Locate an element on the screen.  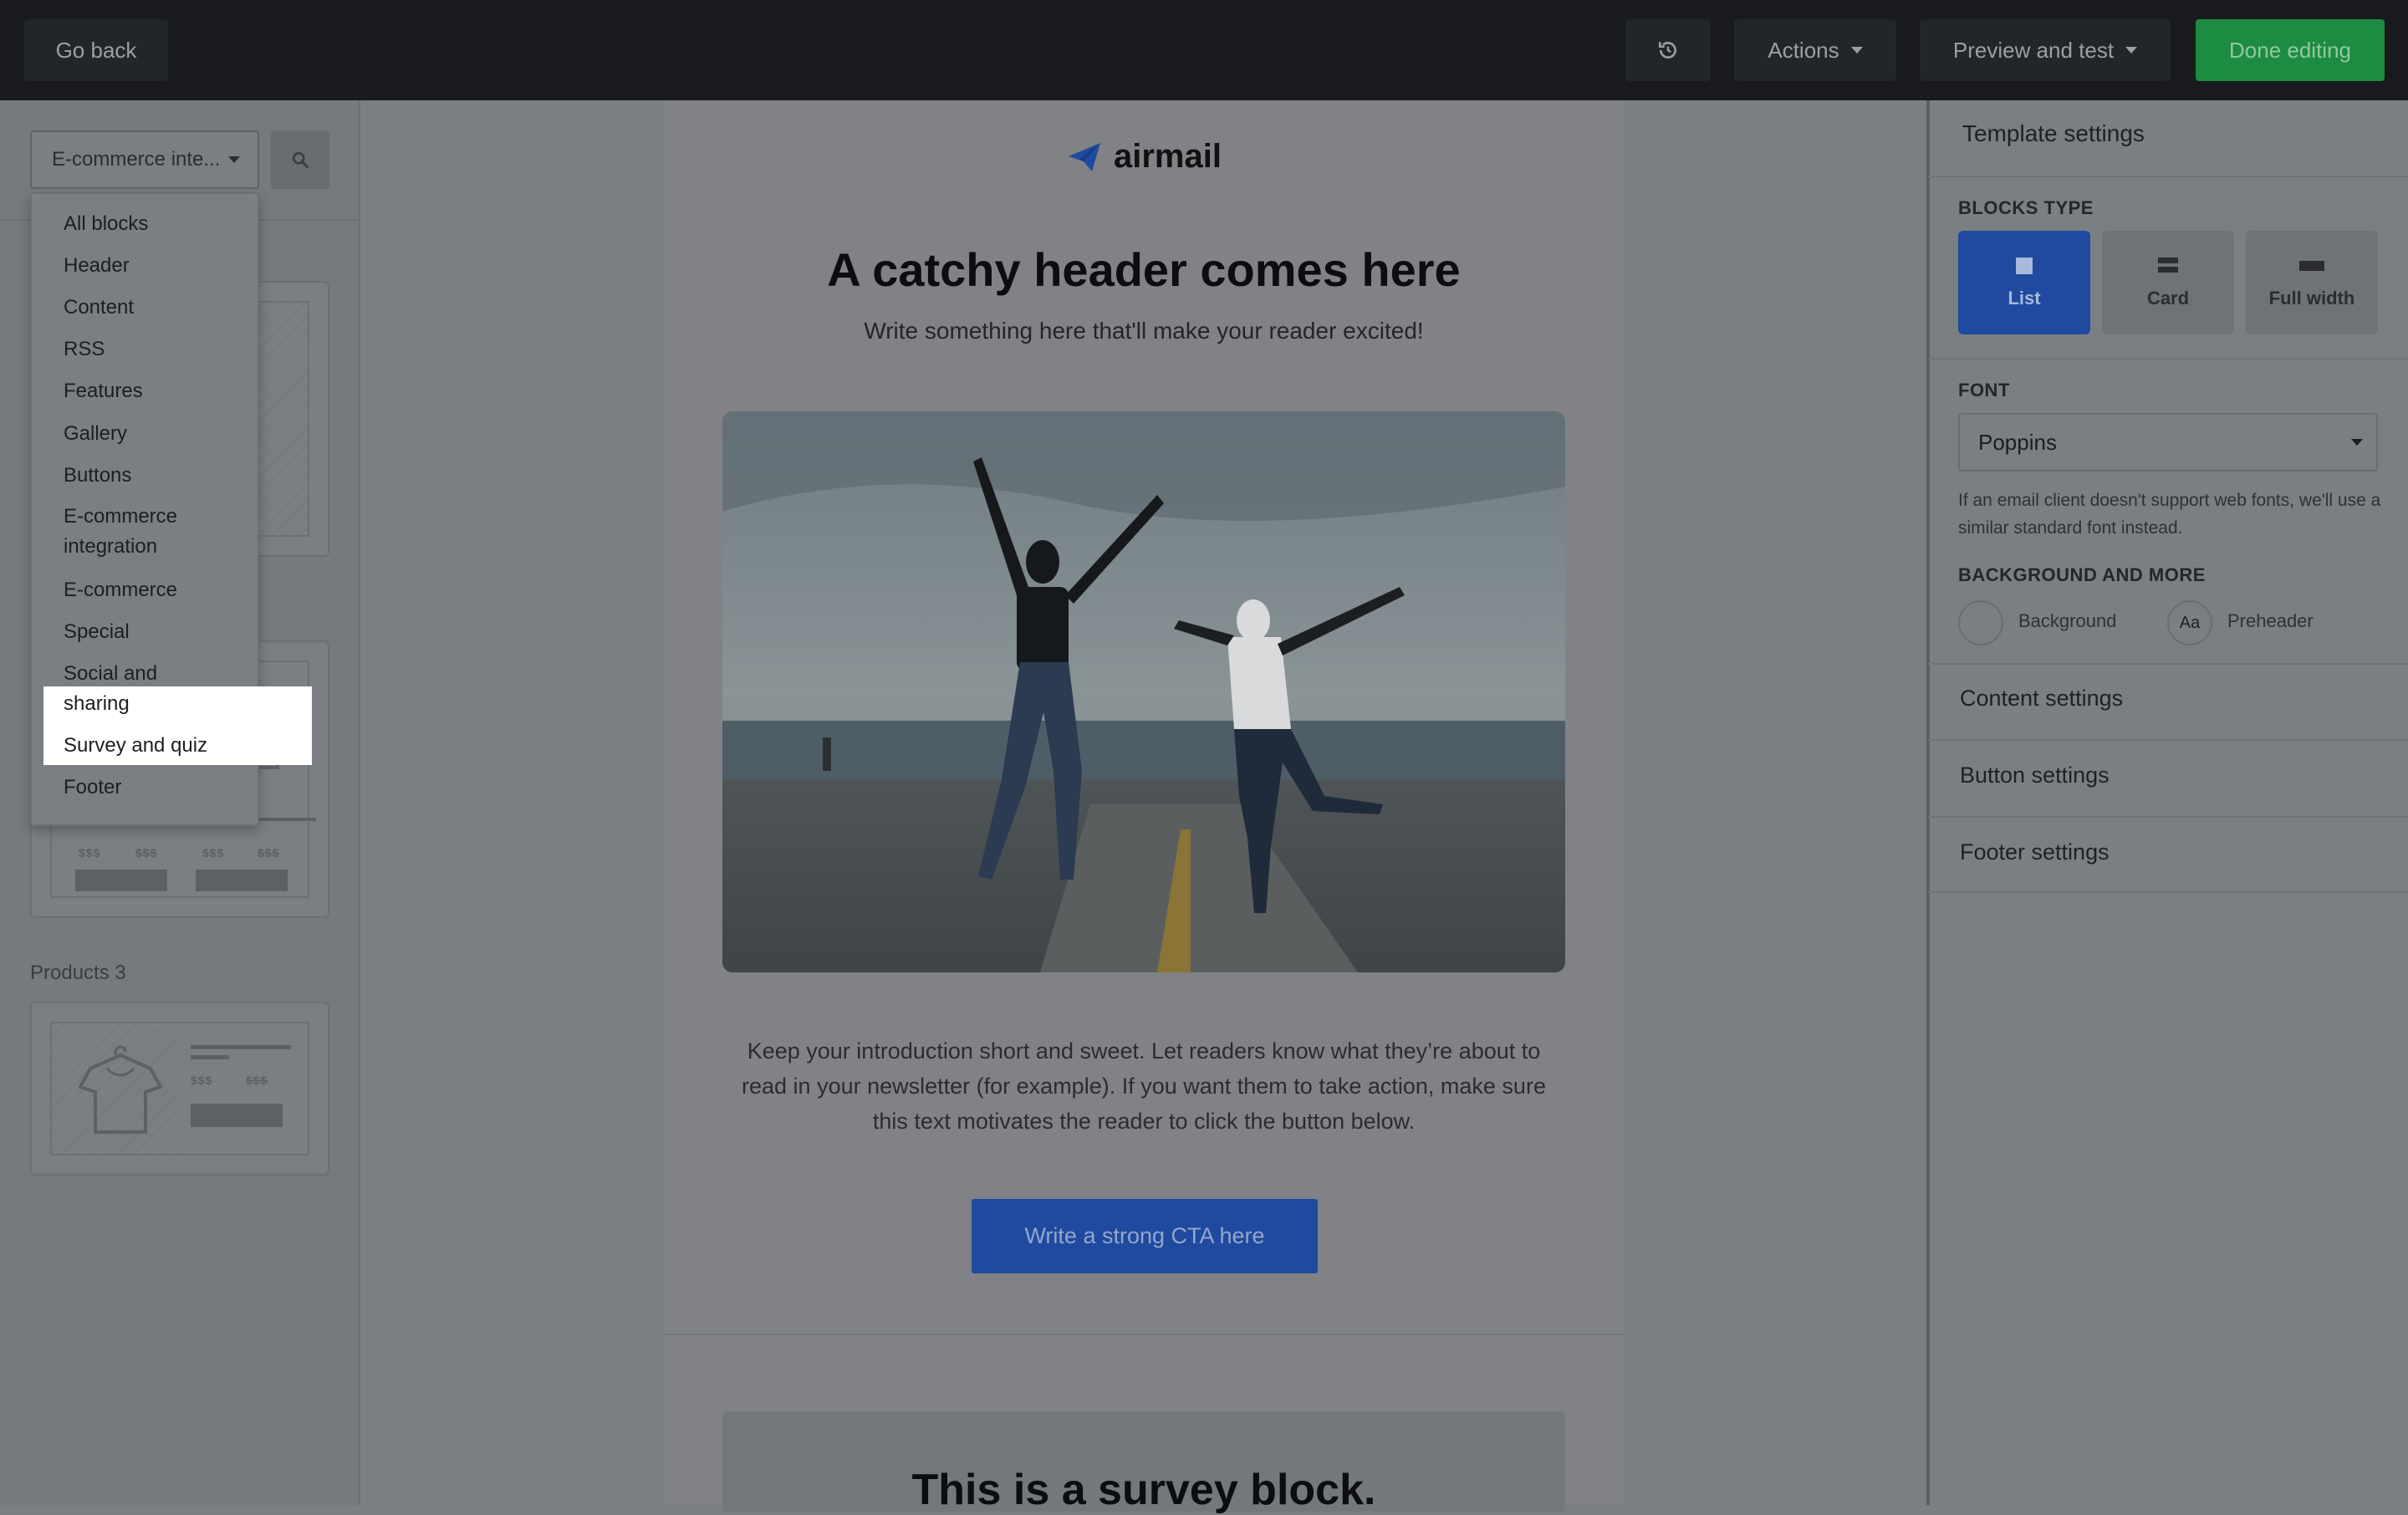
actions-label: Actions is located at coordinates (1804, 50).